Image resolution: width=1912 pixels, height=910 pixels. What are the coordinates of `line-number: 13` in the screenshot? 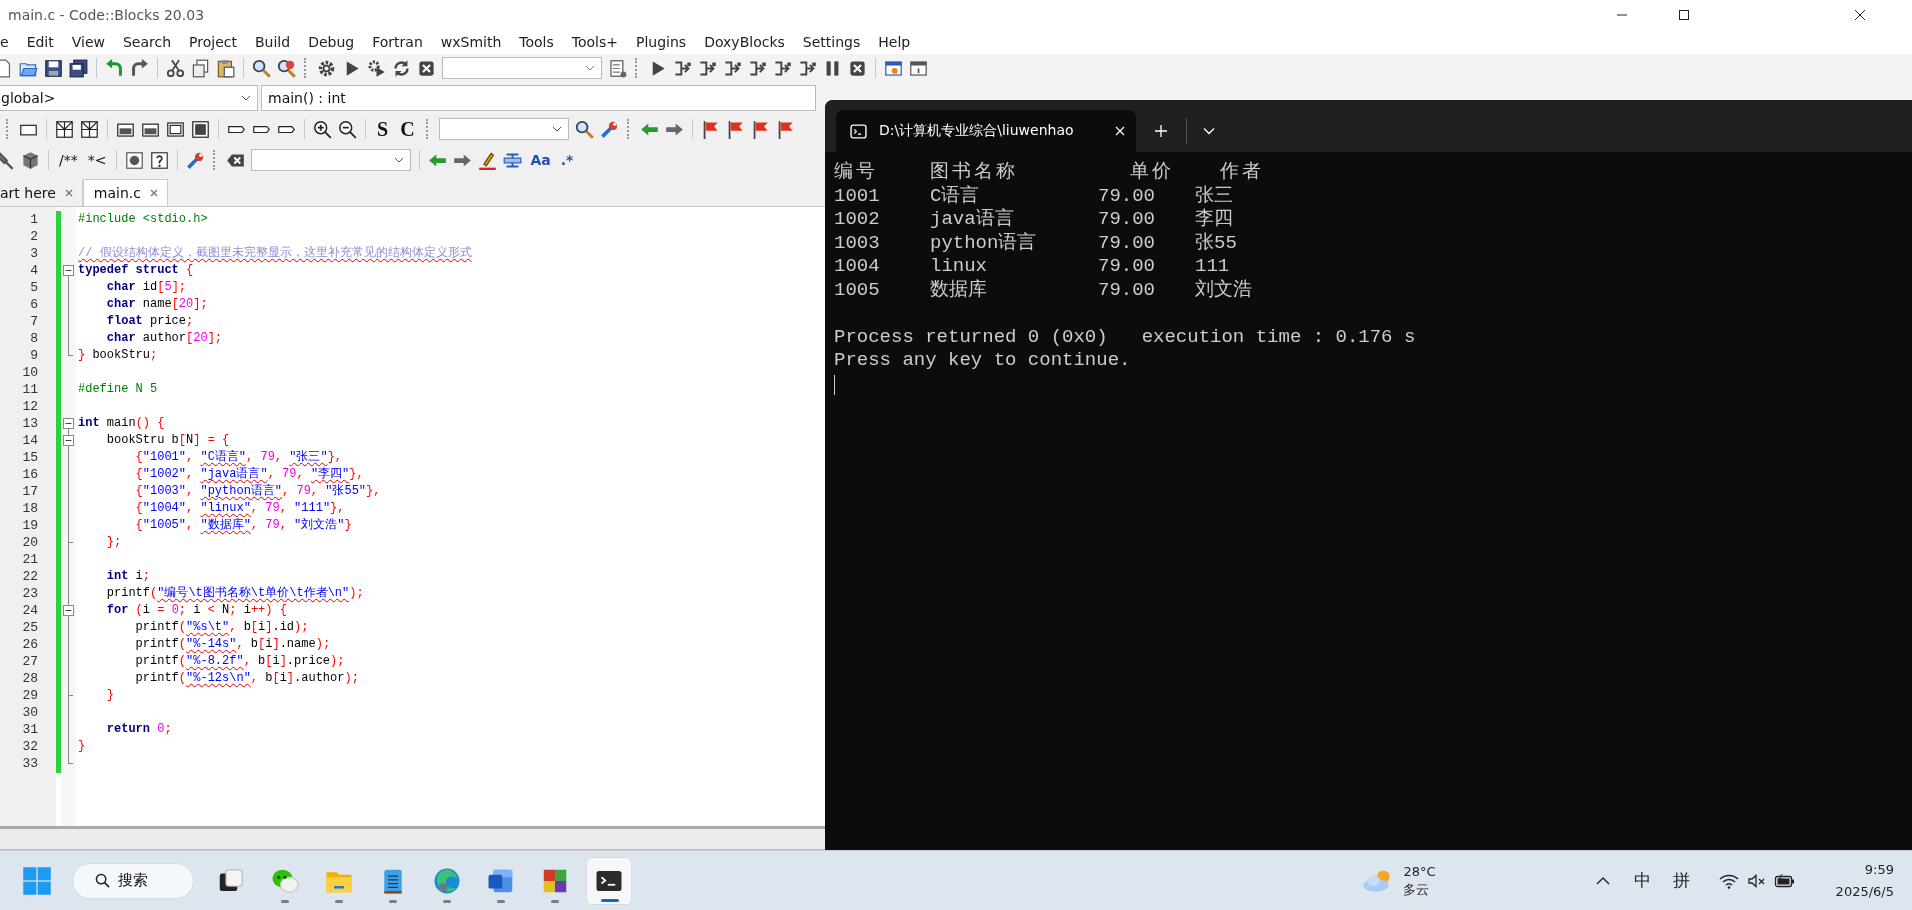 It's located at (30, 423).